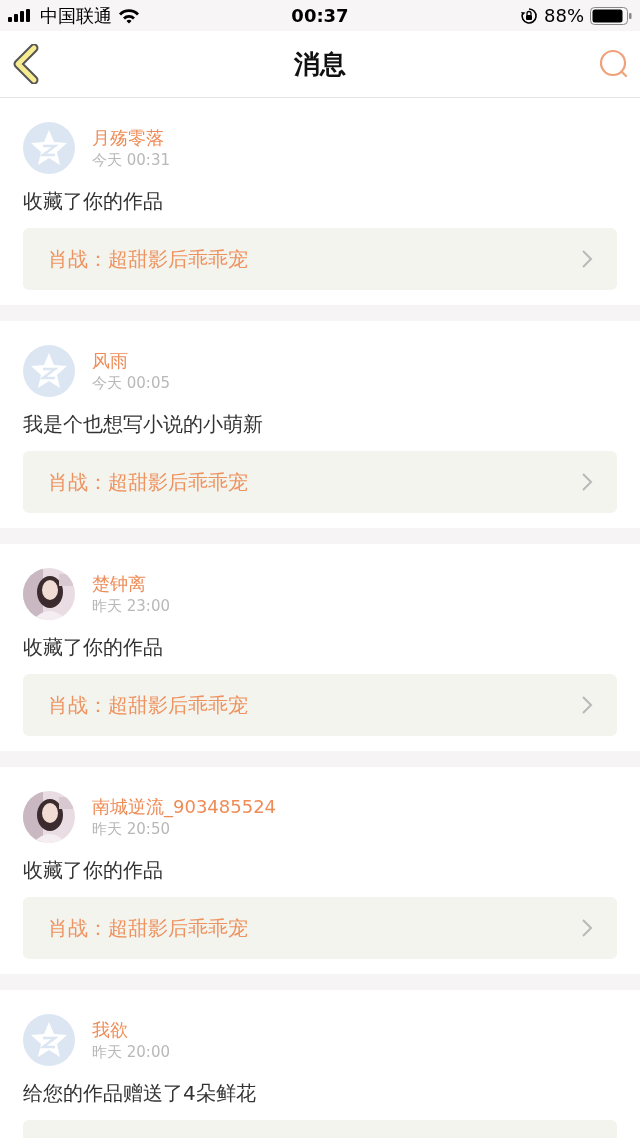 This screenshot has width=640, height=1138. Describe the element at coordinates (131, 160) in the screenshot. I see `message-time: 今天 00:31` at that location.